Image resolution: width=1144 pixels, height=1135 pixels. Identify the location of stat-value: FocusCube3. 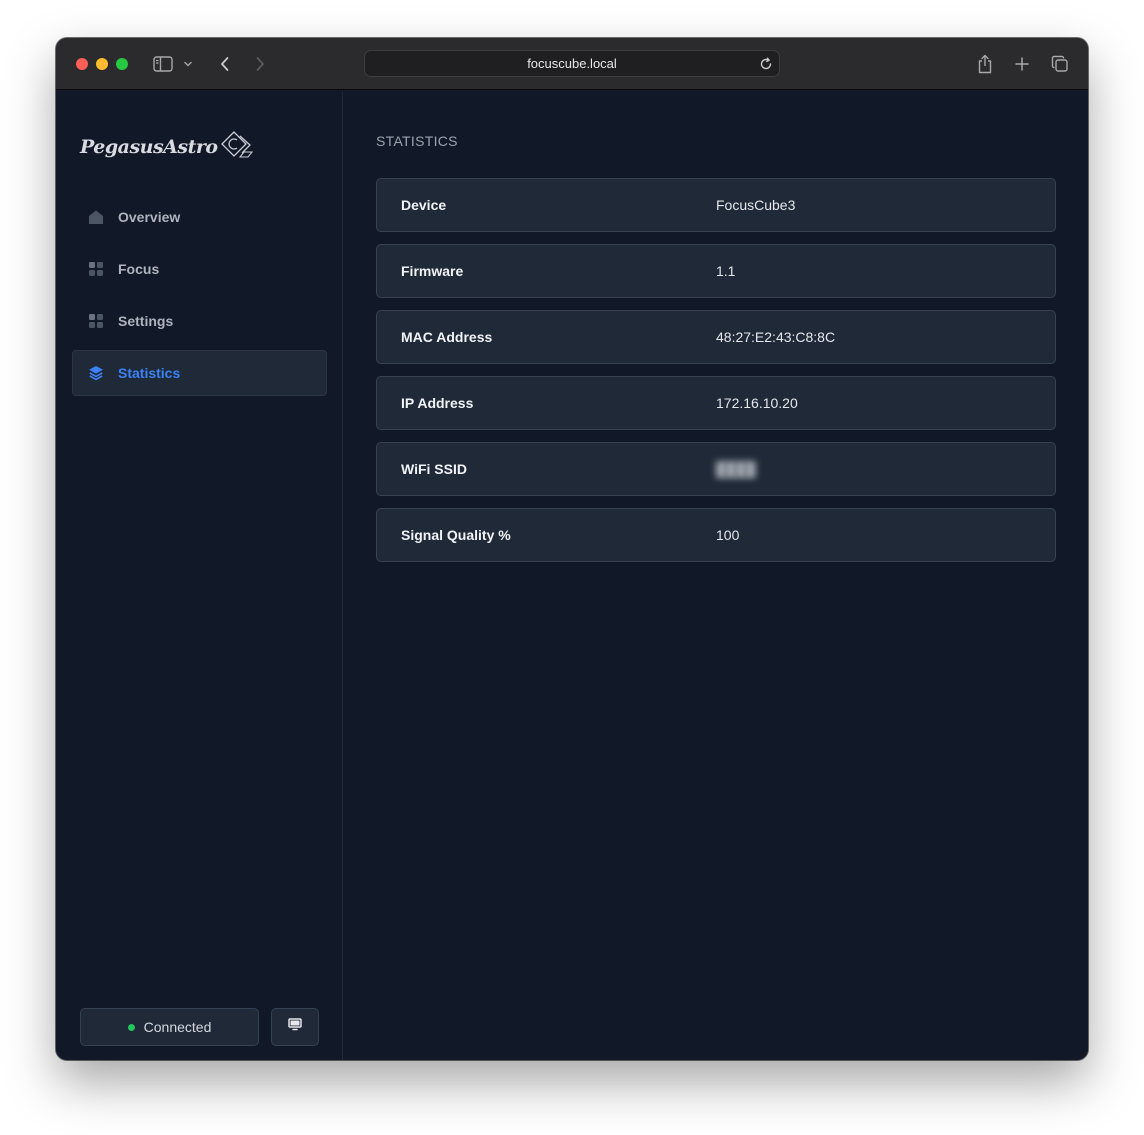
(756, 205).